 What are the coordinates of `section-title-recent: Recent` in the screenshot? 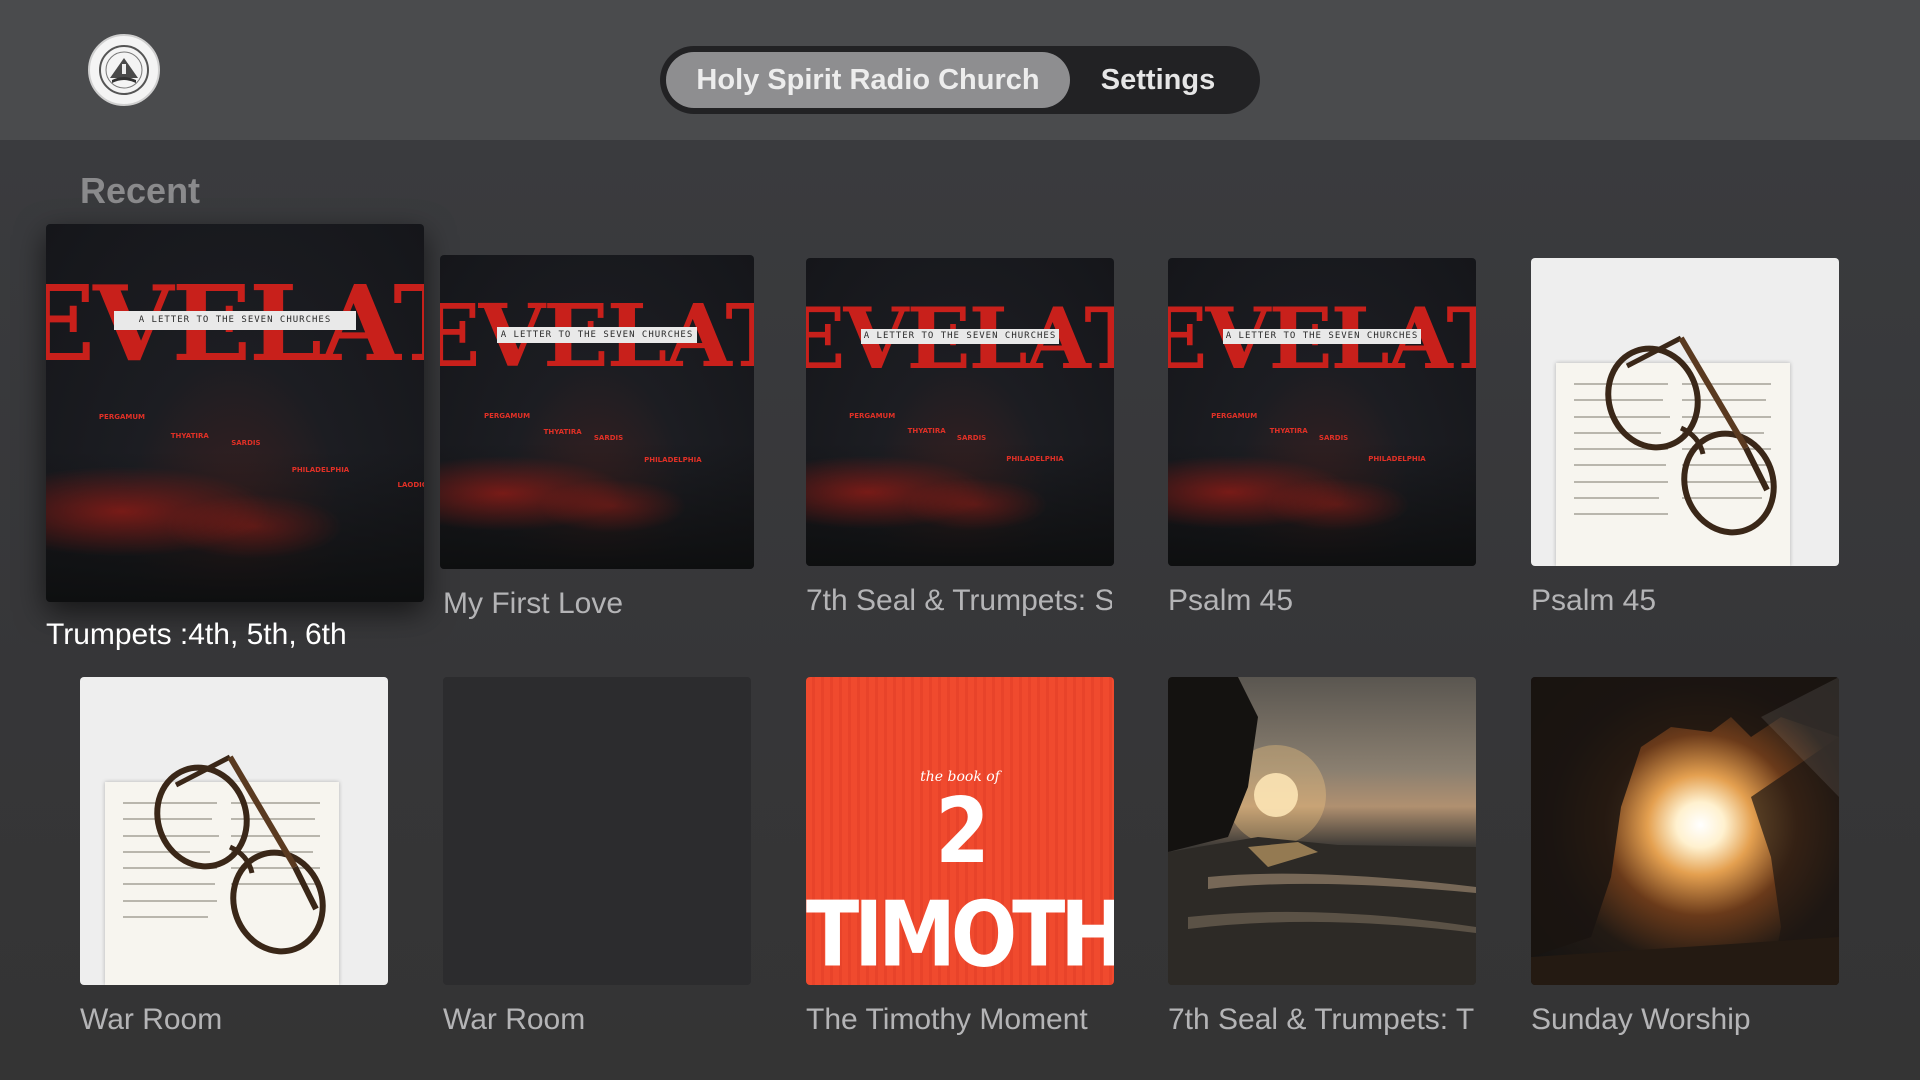 It's located at (140, 190).